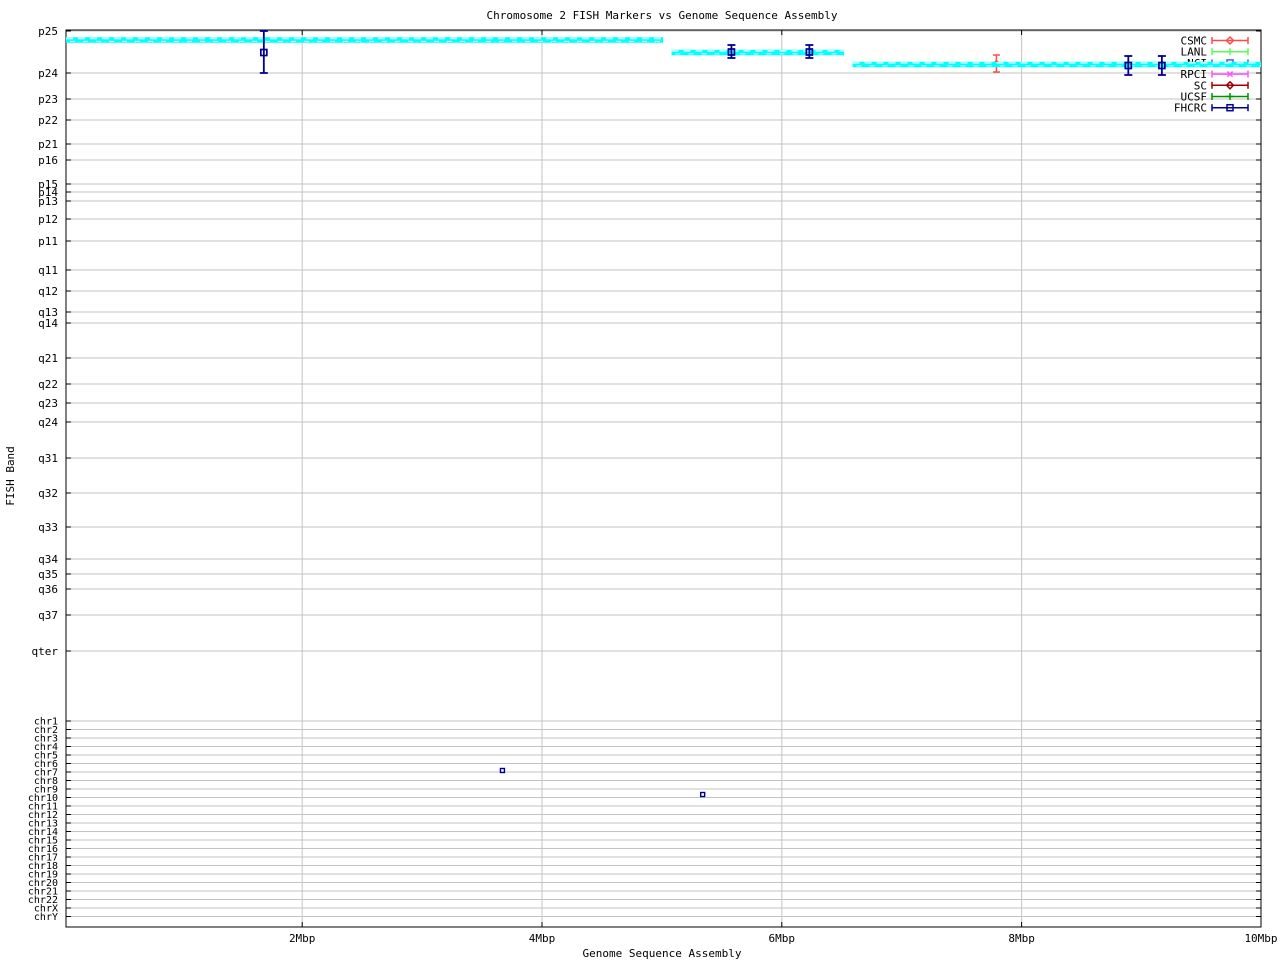  Describe the element at coordinates (302, 938) in the screenshot. I see `x-tick-label: 2Mbp` at that location.